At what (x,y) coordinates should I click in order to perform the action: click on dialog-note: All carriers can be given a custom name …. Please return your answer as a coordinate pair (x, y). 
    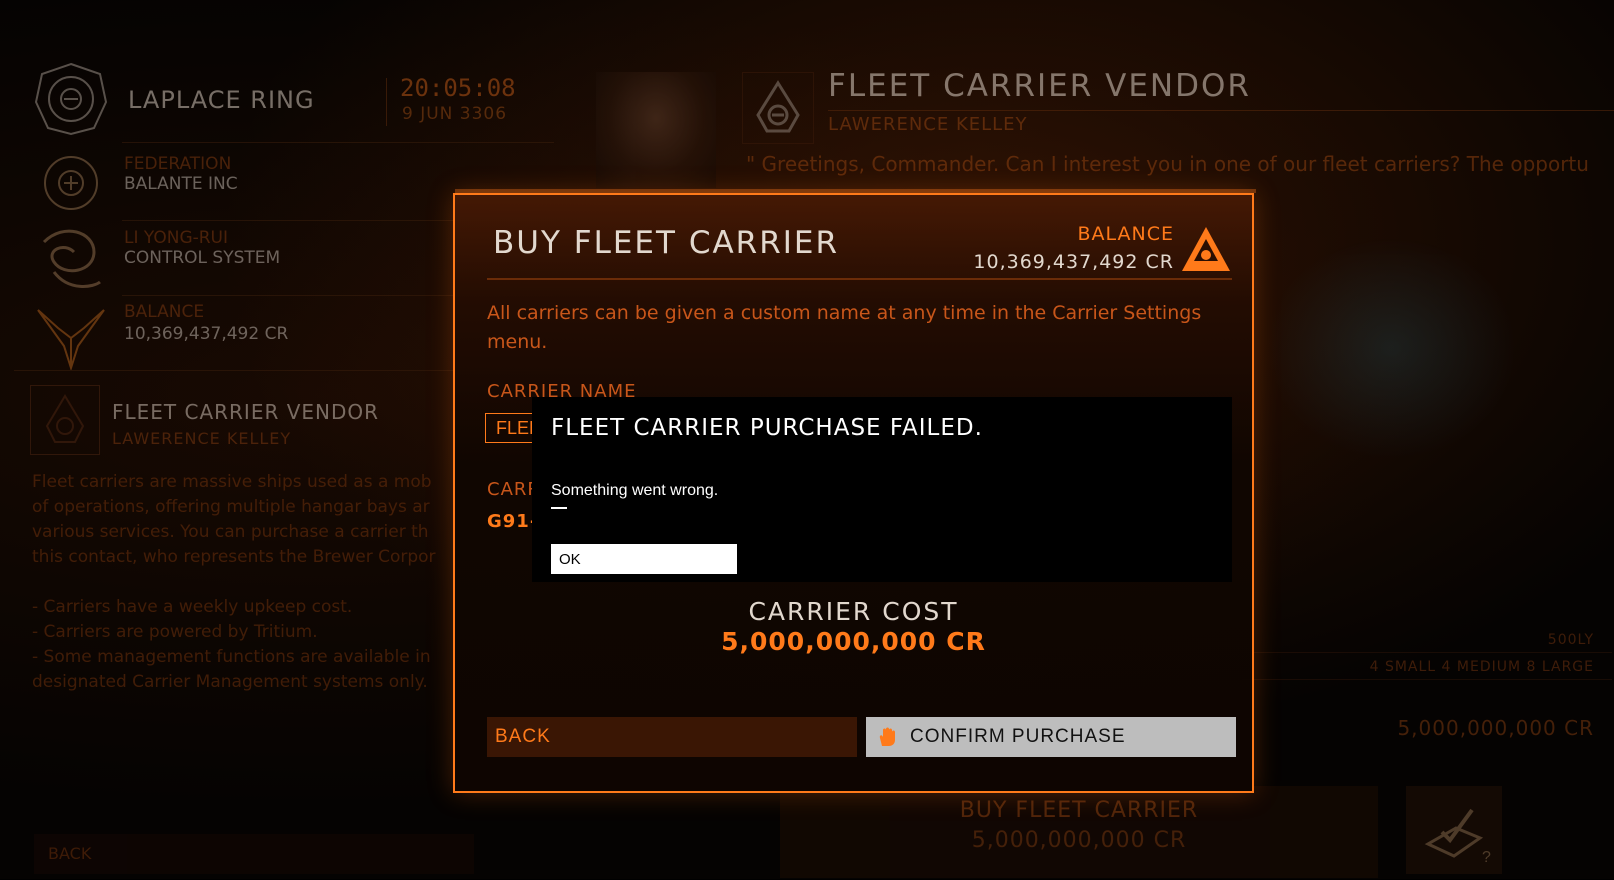
    Looking at the image, I should click on (844, 327).